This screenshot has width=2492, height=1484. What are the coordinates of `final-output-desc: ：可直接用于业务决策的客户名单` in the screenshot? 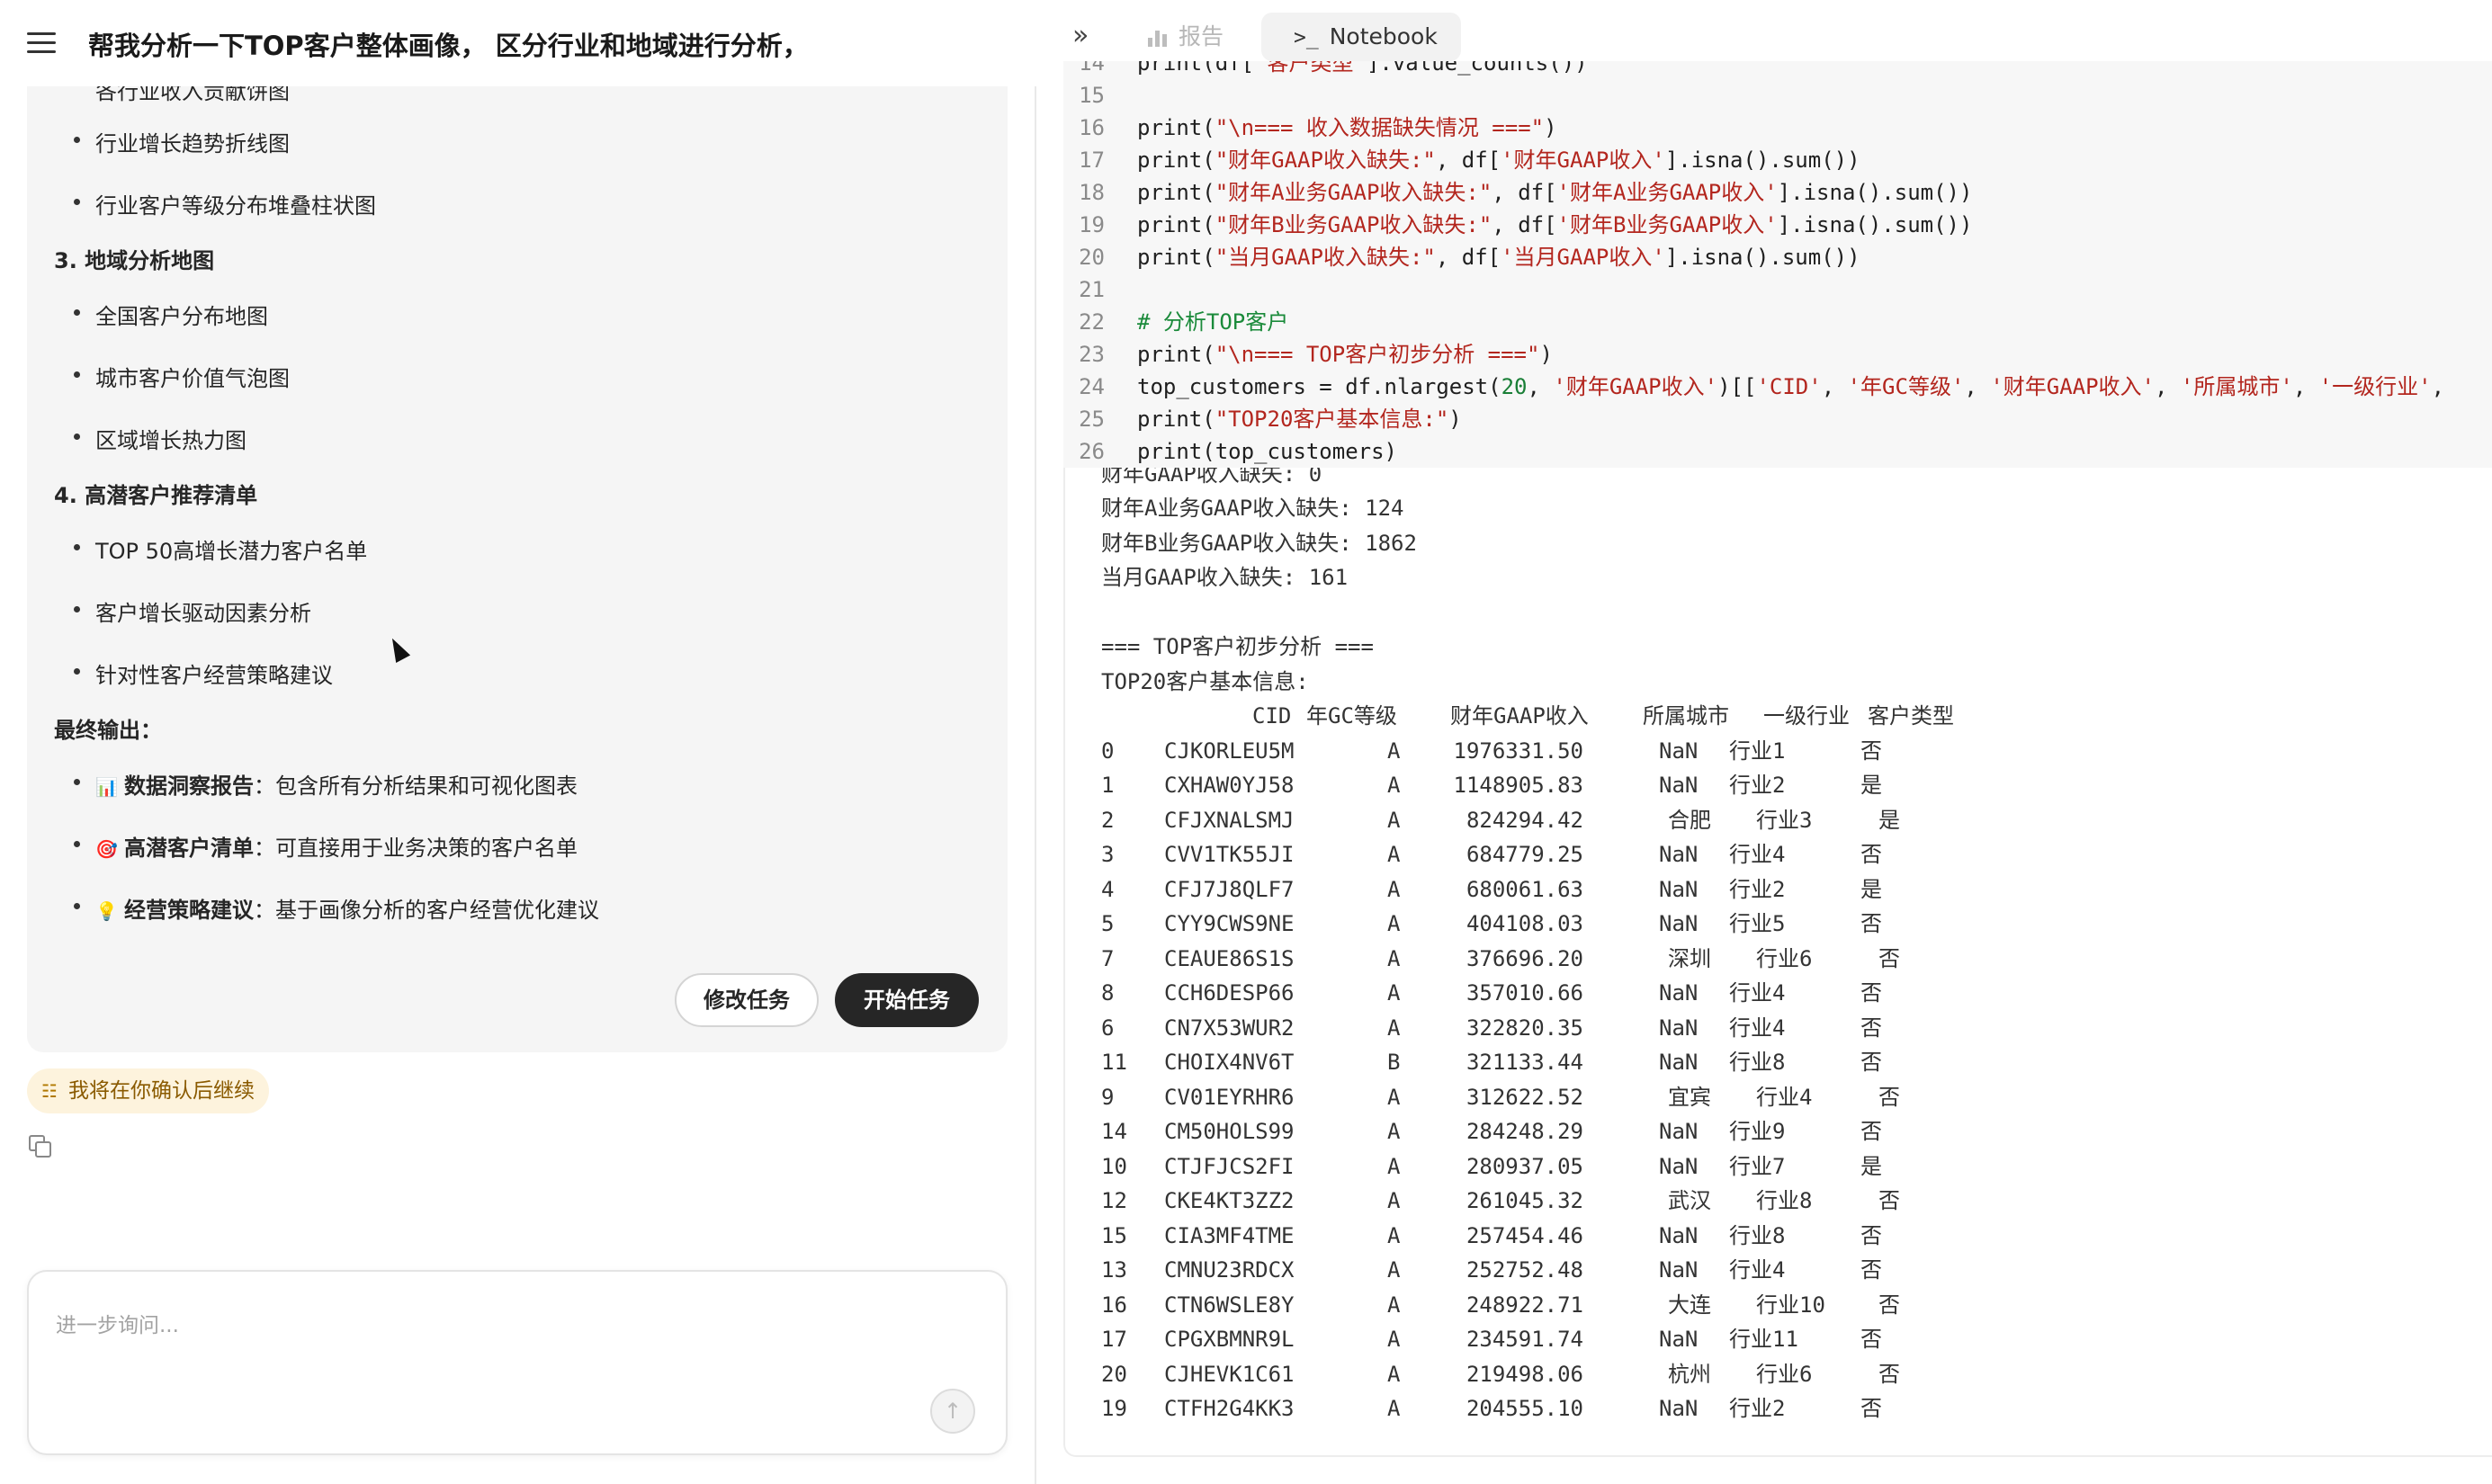 It's located at (416, 848).